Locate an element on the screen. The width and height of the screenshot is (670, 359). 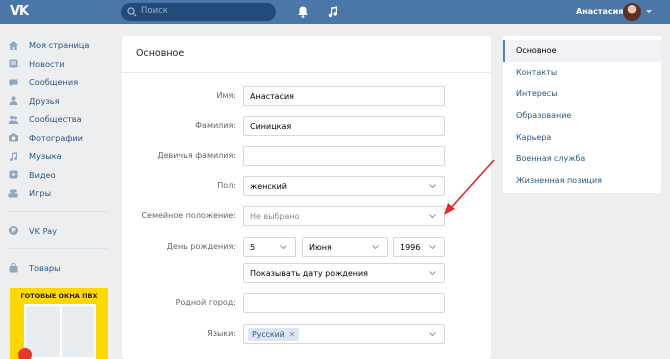
ad-title: ГОТОВЫЕ ОКНА ПВХ is located at coordinates (59, 296).